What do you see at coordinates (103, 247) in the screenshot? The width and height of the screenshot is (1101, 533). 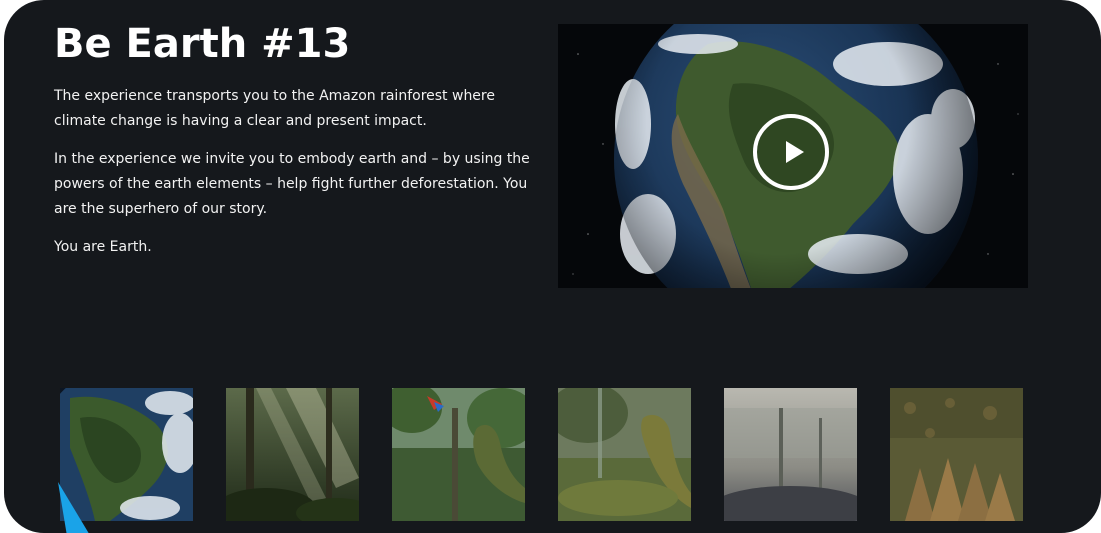 I see `description-paragraph-3: You are Earth.` at bounding box center [103, 247].